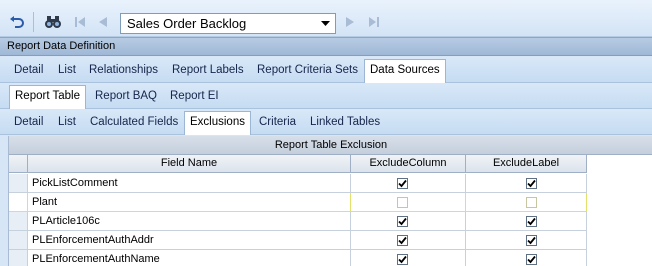  Describe the element at coordinates (18, 164) in the screenshot. I see `row-selector-header` at that location.